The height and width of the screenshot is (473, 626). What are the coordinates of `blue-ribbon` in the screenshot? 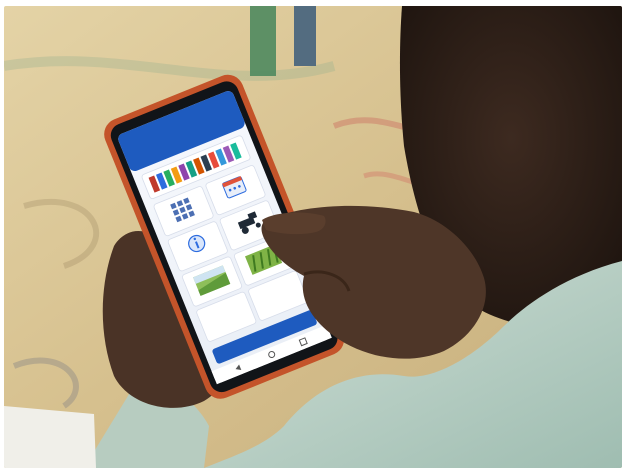 It's located at (305, 36).